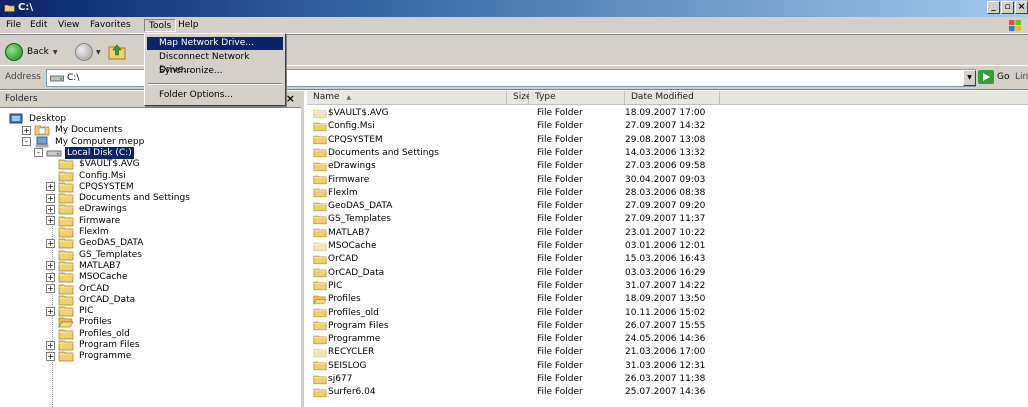 The height and width of the screenshot is (407, 1028). What do you see at coordinates (80, 322) in the screenshot?
I see `tree-item: Profiles` at bounding box center [80, 322].